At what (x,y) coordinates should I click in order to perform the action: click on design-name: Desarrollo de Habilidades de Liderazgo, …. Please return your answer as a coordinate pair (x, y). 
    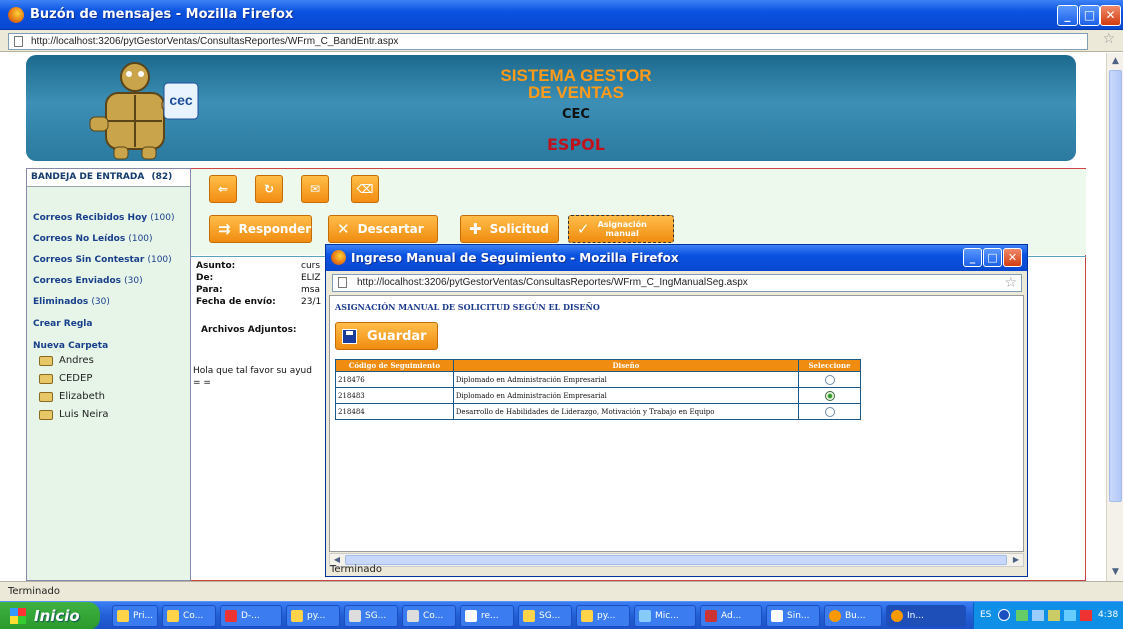
    Looking at the image, I should click on (626, 411).